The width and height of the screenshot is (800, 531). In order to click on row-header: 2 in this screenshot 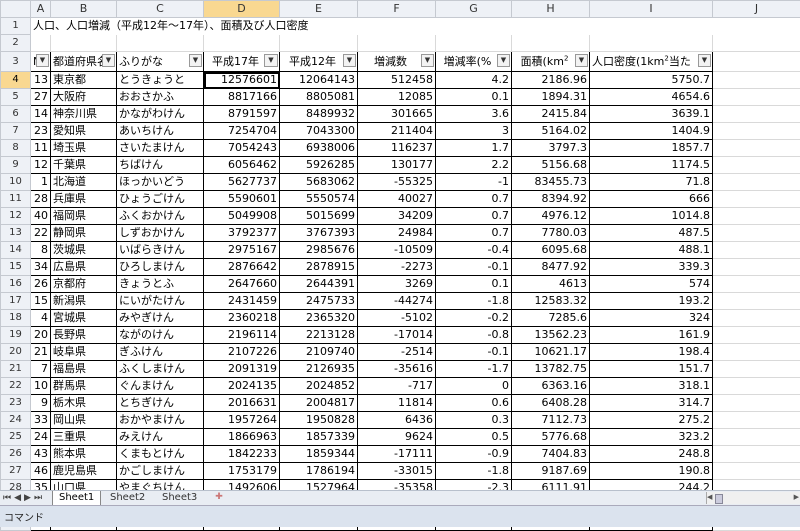, I will do `click(16, 43)`.